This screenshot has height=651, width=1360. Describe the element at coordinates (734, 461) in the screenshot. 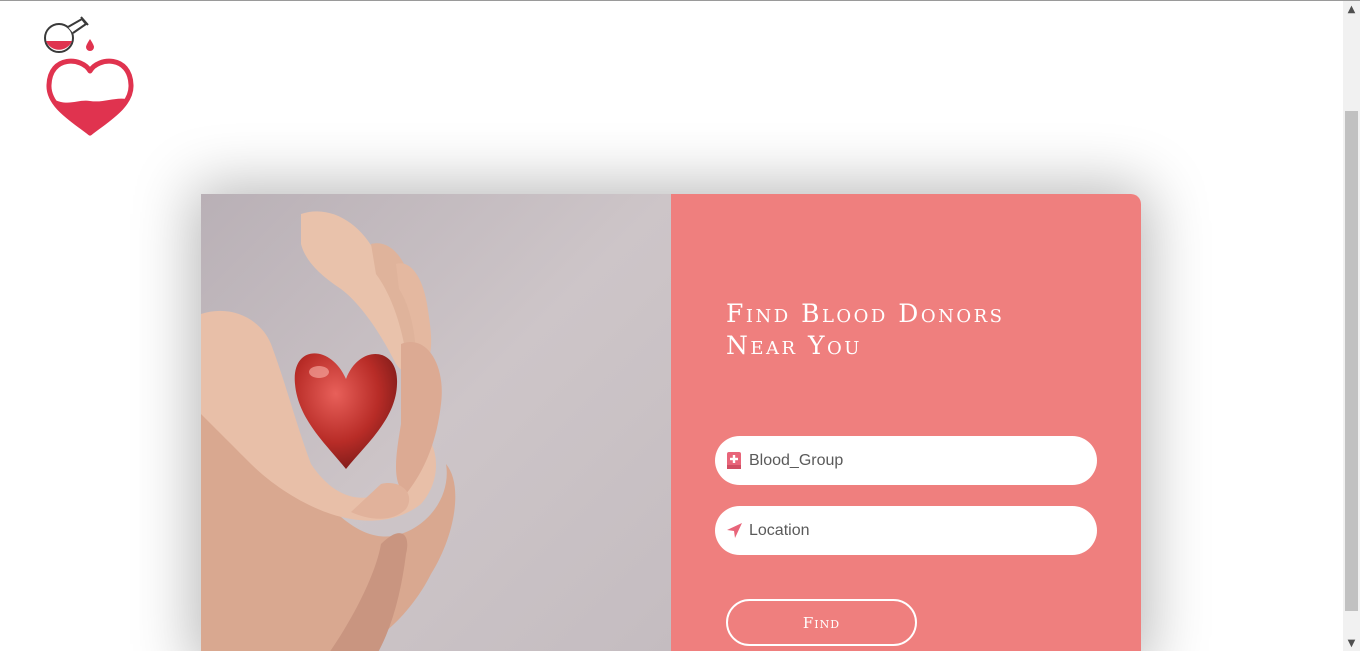

I see `medical-book-icon` at that location.